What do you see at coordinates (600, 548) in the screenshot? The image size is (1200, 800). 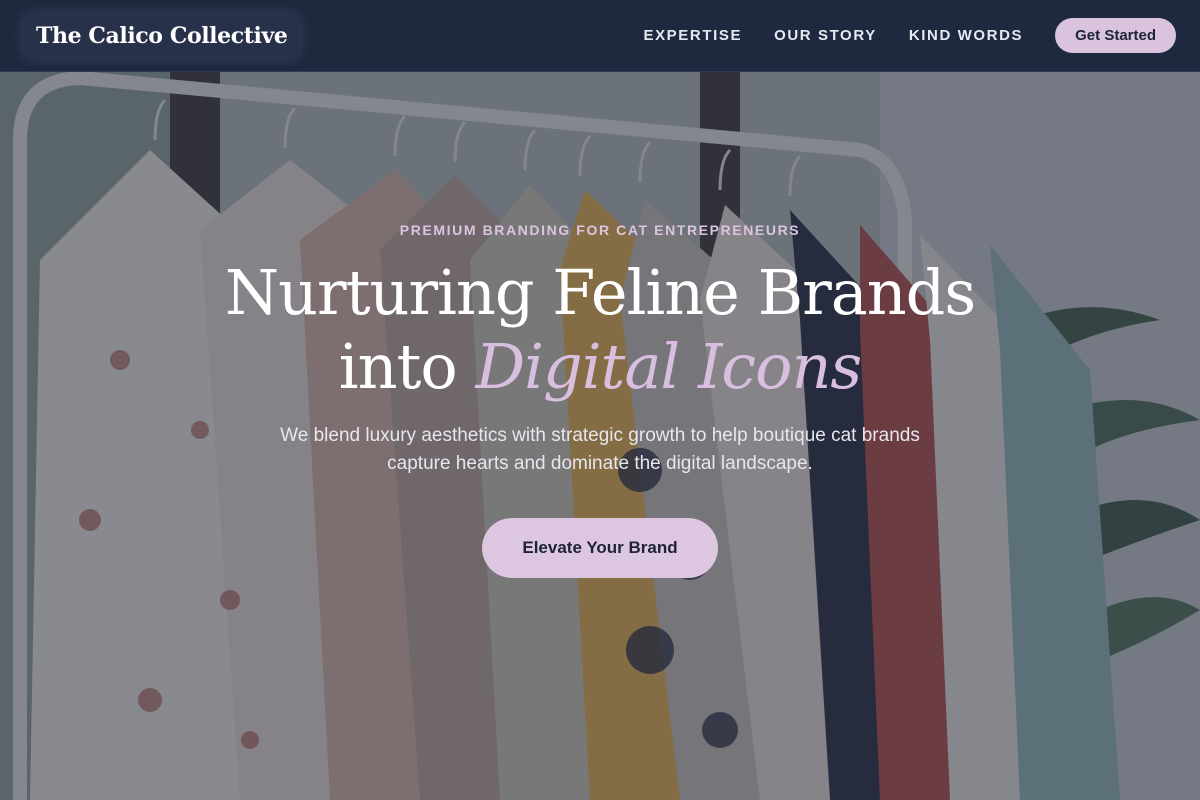 I see `elevate-brand-button: Elevate Your Brand` at bounding box center [600, 548].